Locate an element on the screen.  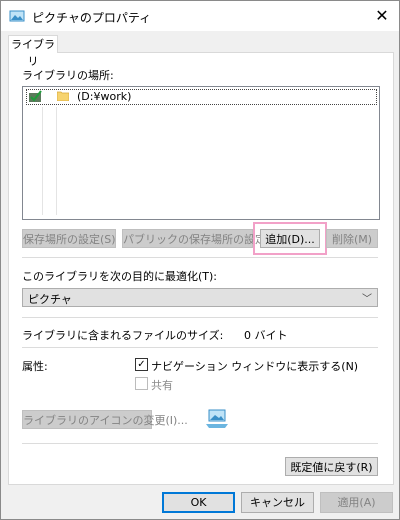
folder-icon is located at coordinates (63, 96).